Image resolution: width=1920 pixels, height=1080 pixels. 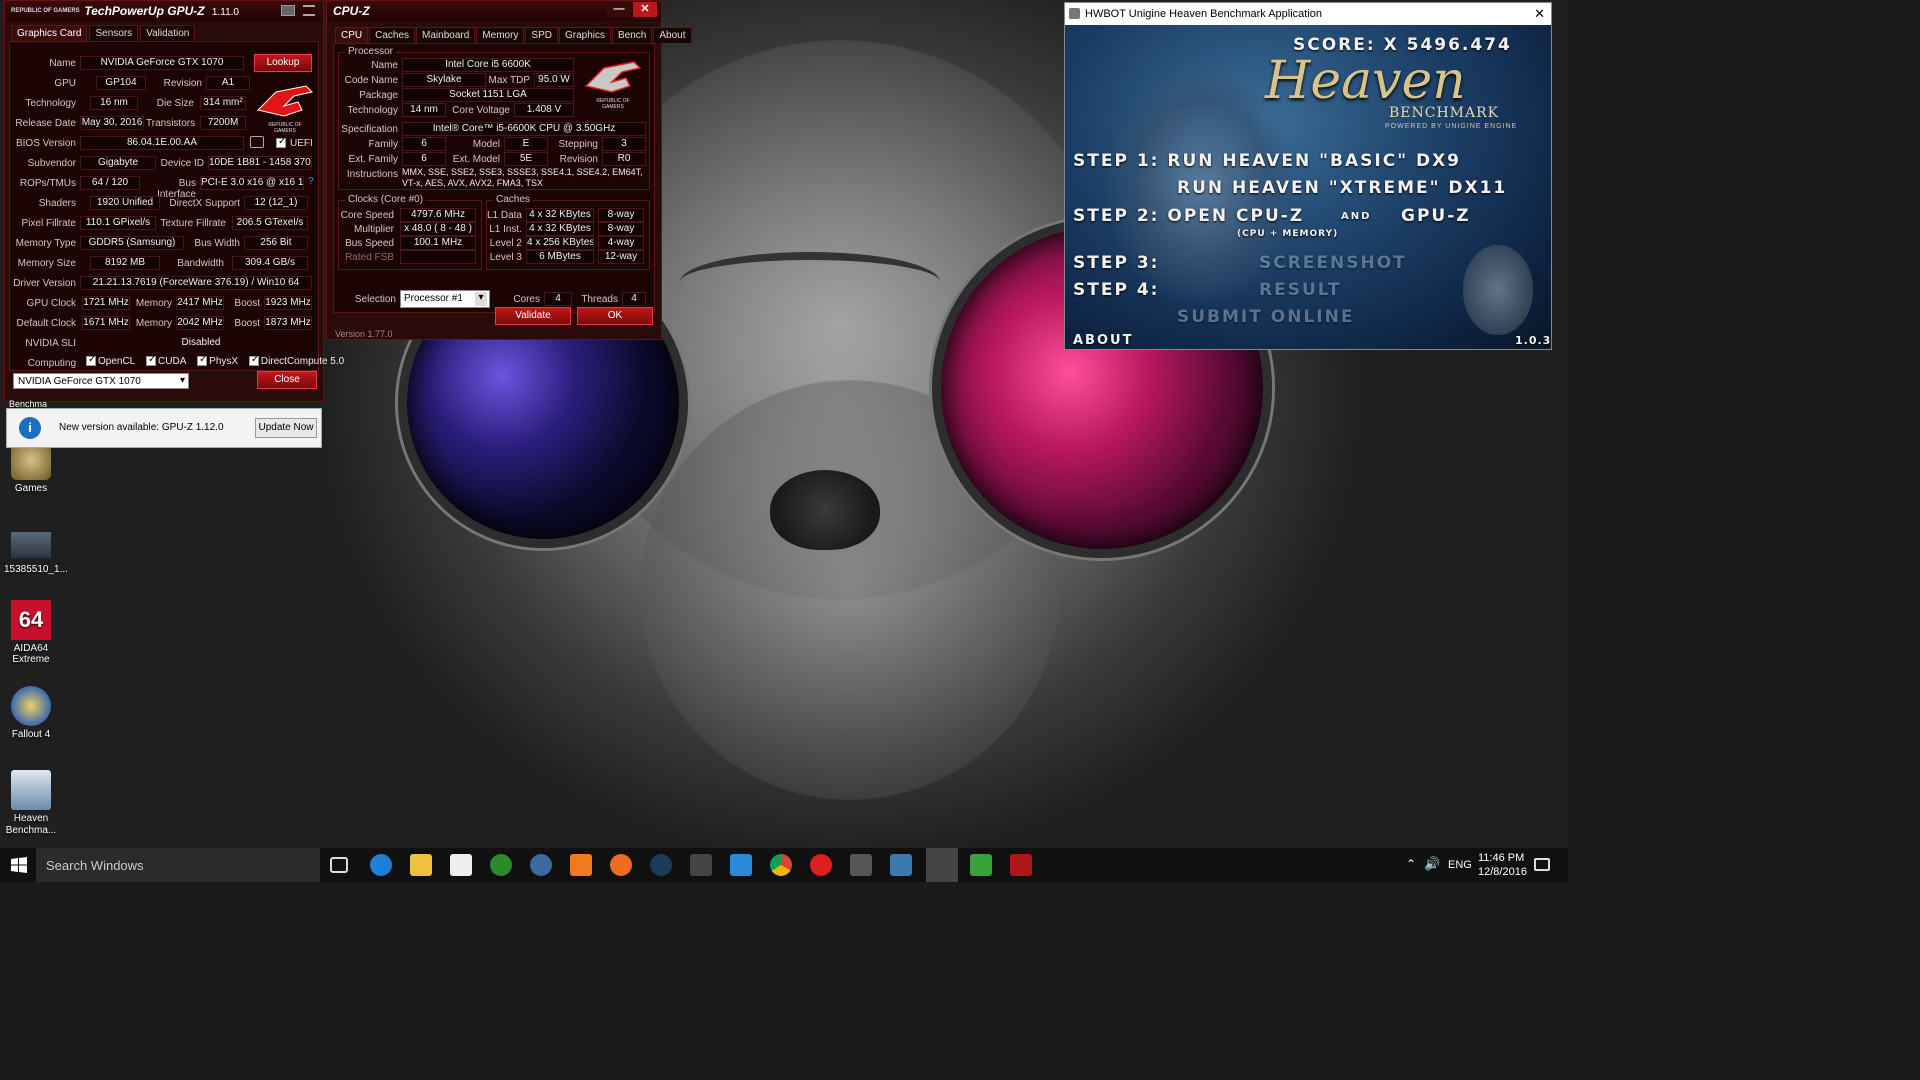 I want to click on steam-icon, so click(x=661, y=865).